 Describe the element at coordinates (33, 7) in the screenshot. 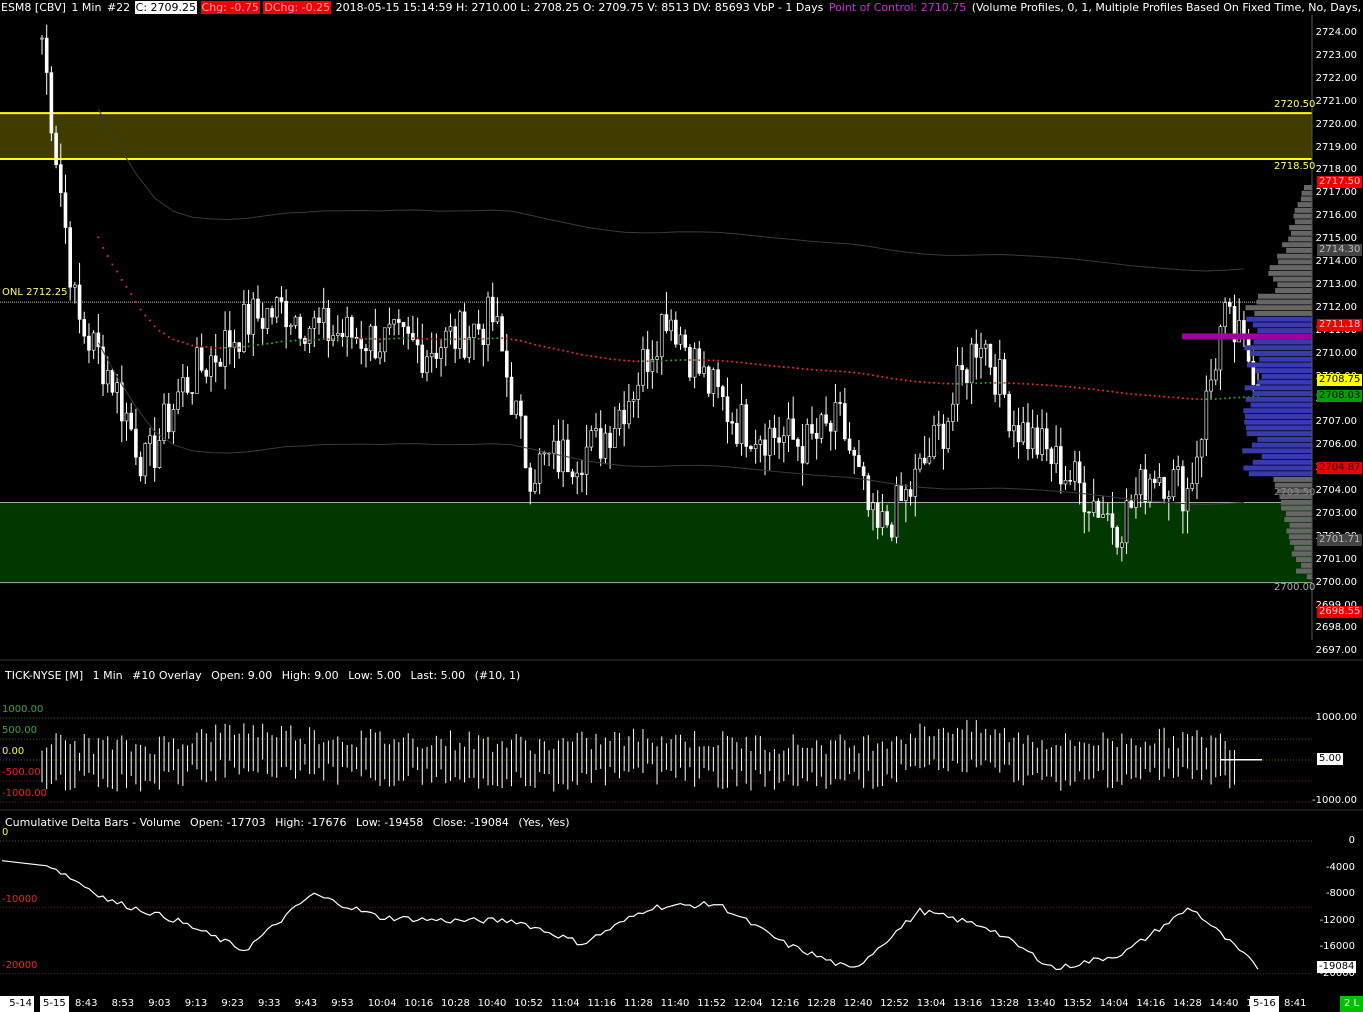

I see `symbol-label: ESM8 [CBV]` at that location.